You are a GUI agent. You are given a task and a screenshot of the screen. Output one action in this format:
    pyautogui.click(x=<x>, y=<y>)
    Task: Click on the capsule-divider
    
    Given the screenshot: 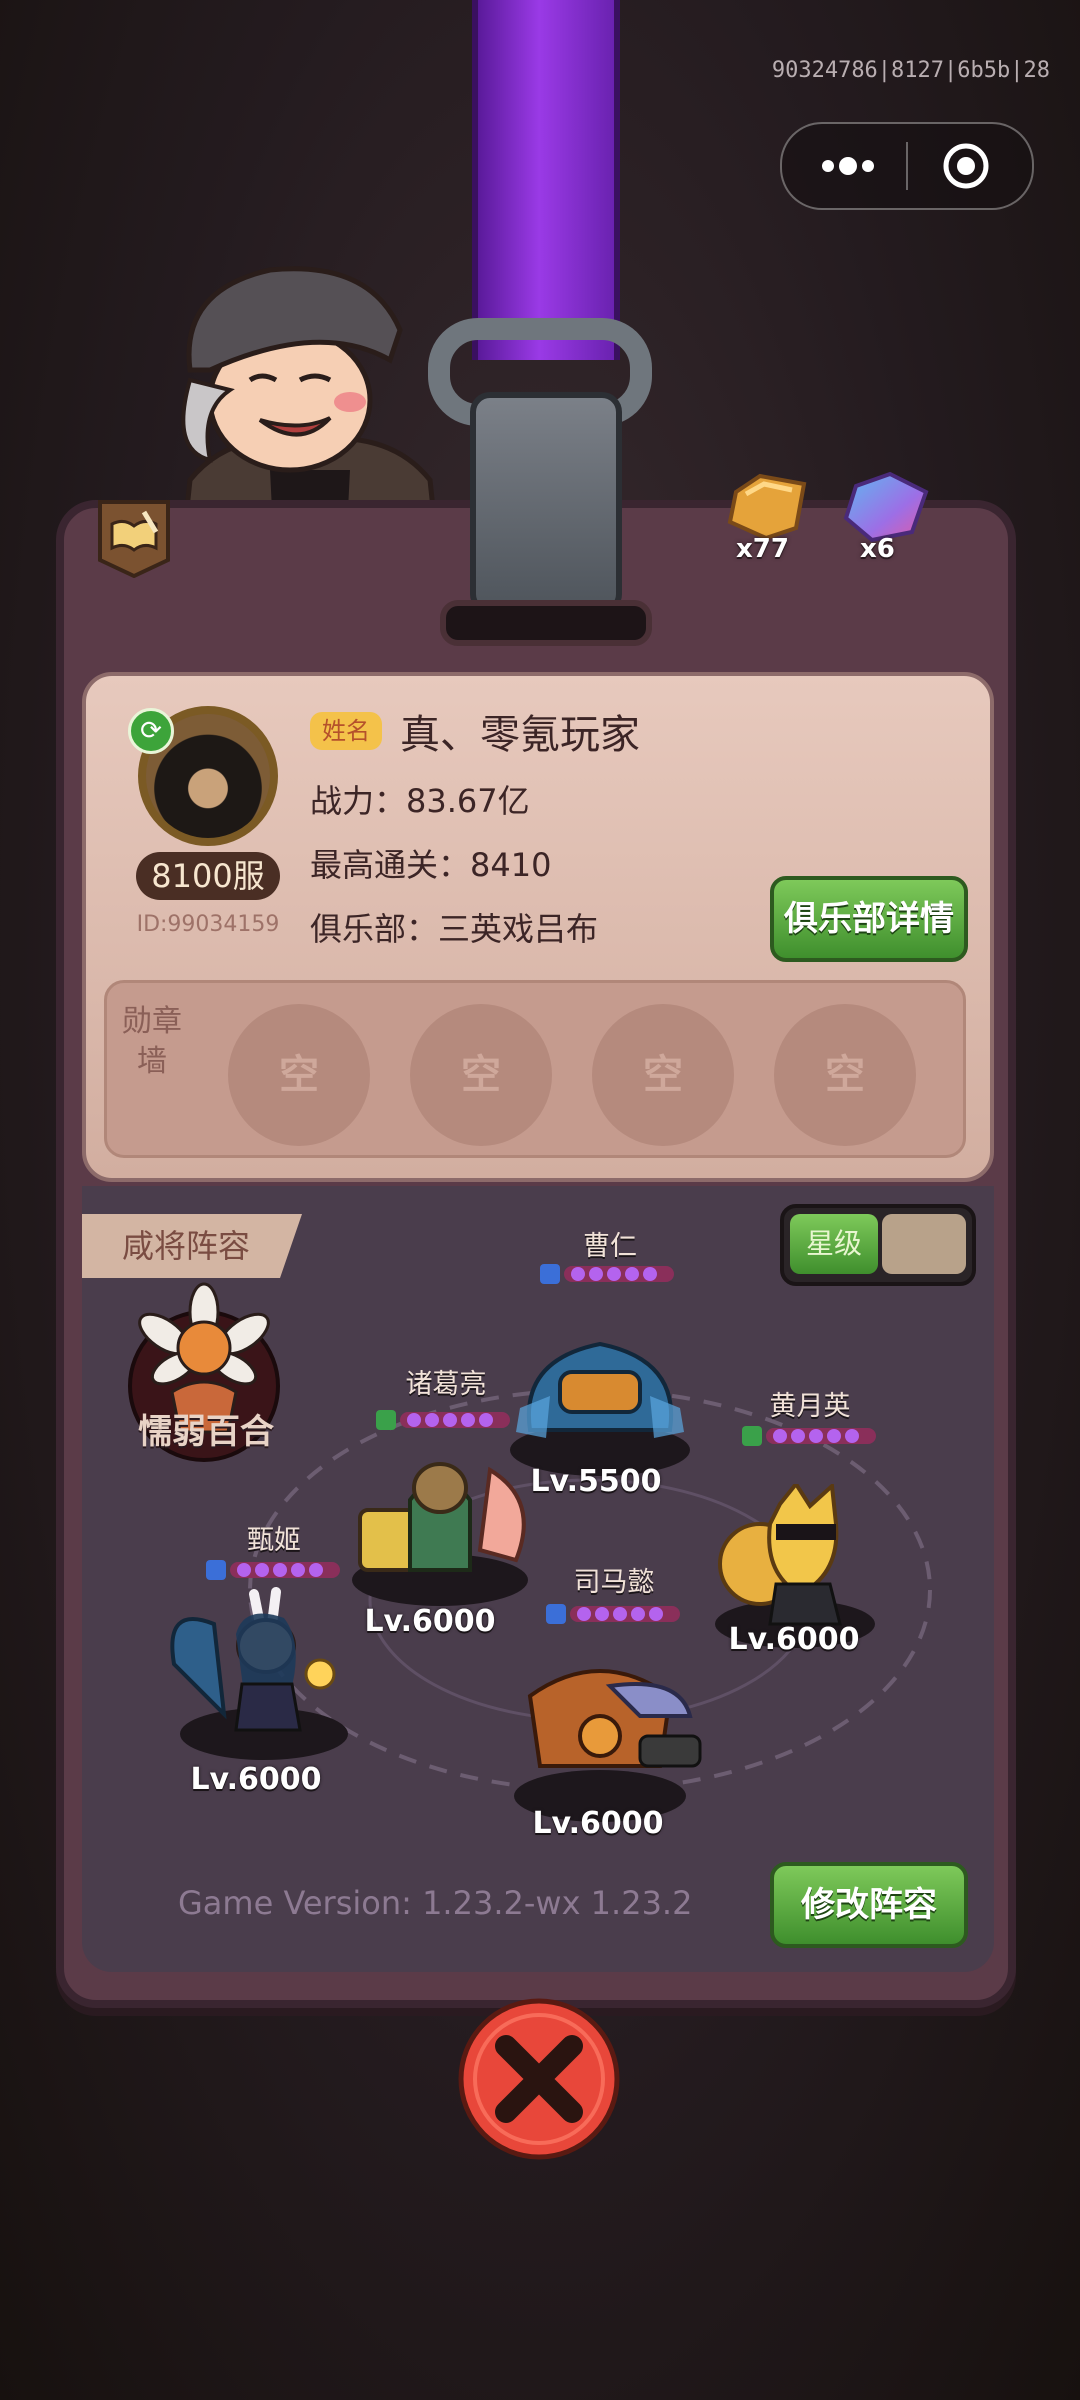 What is the action you would take?
    pyautogui.click(x=907, y=166)
    